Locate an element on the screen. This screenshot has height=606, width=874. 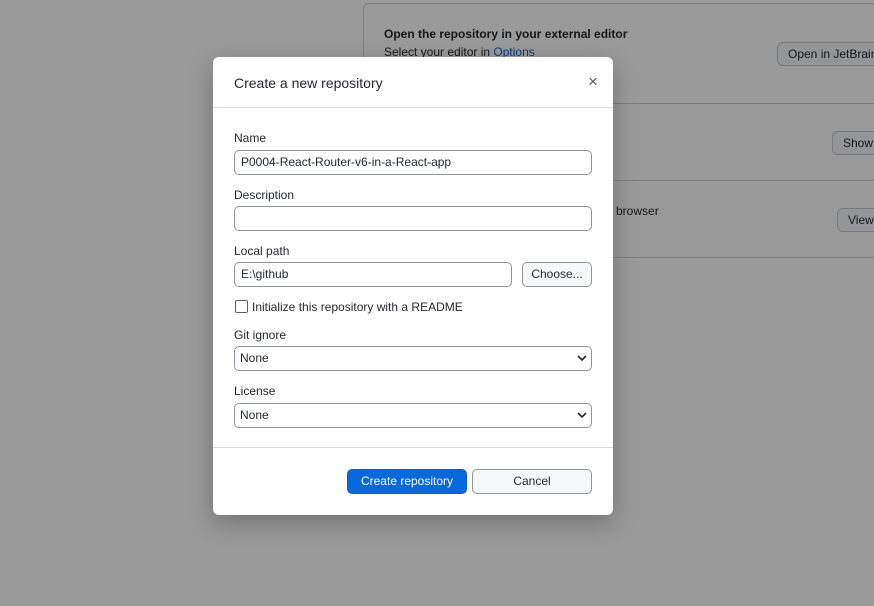
create-repository-button: Create repository is located at coordinates (407, 481).